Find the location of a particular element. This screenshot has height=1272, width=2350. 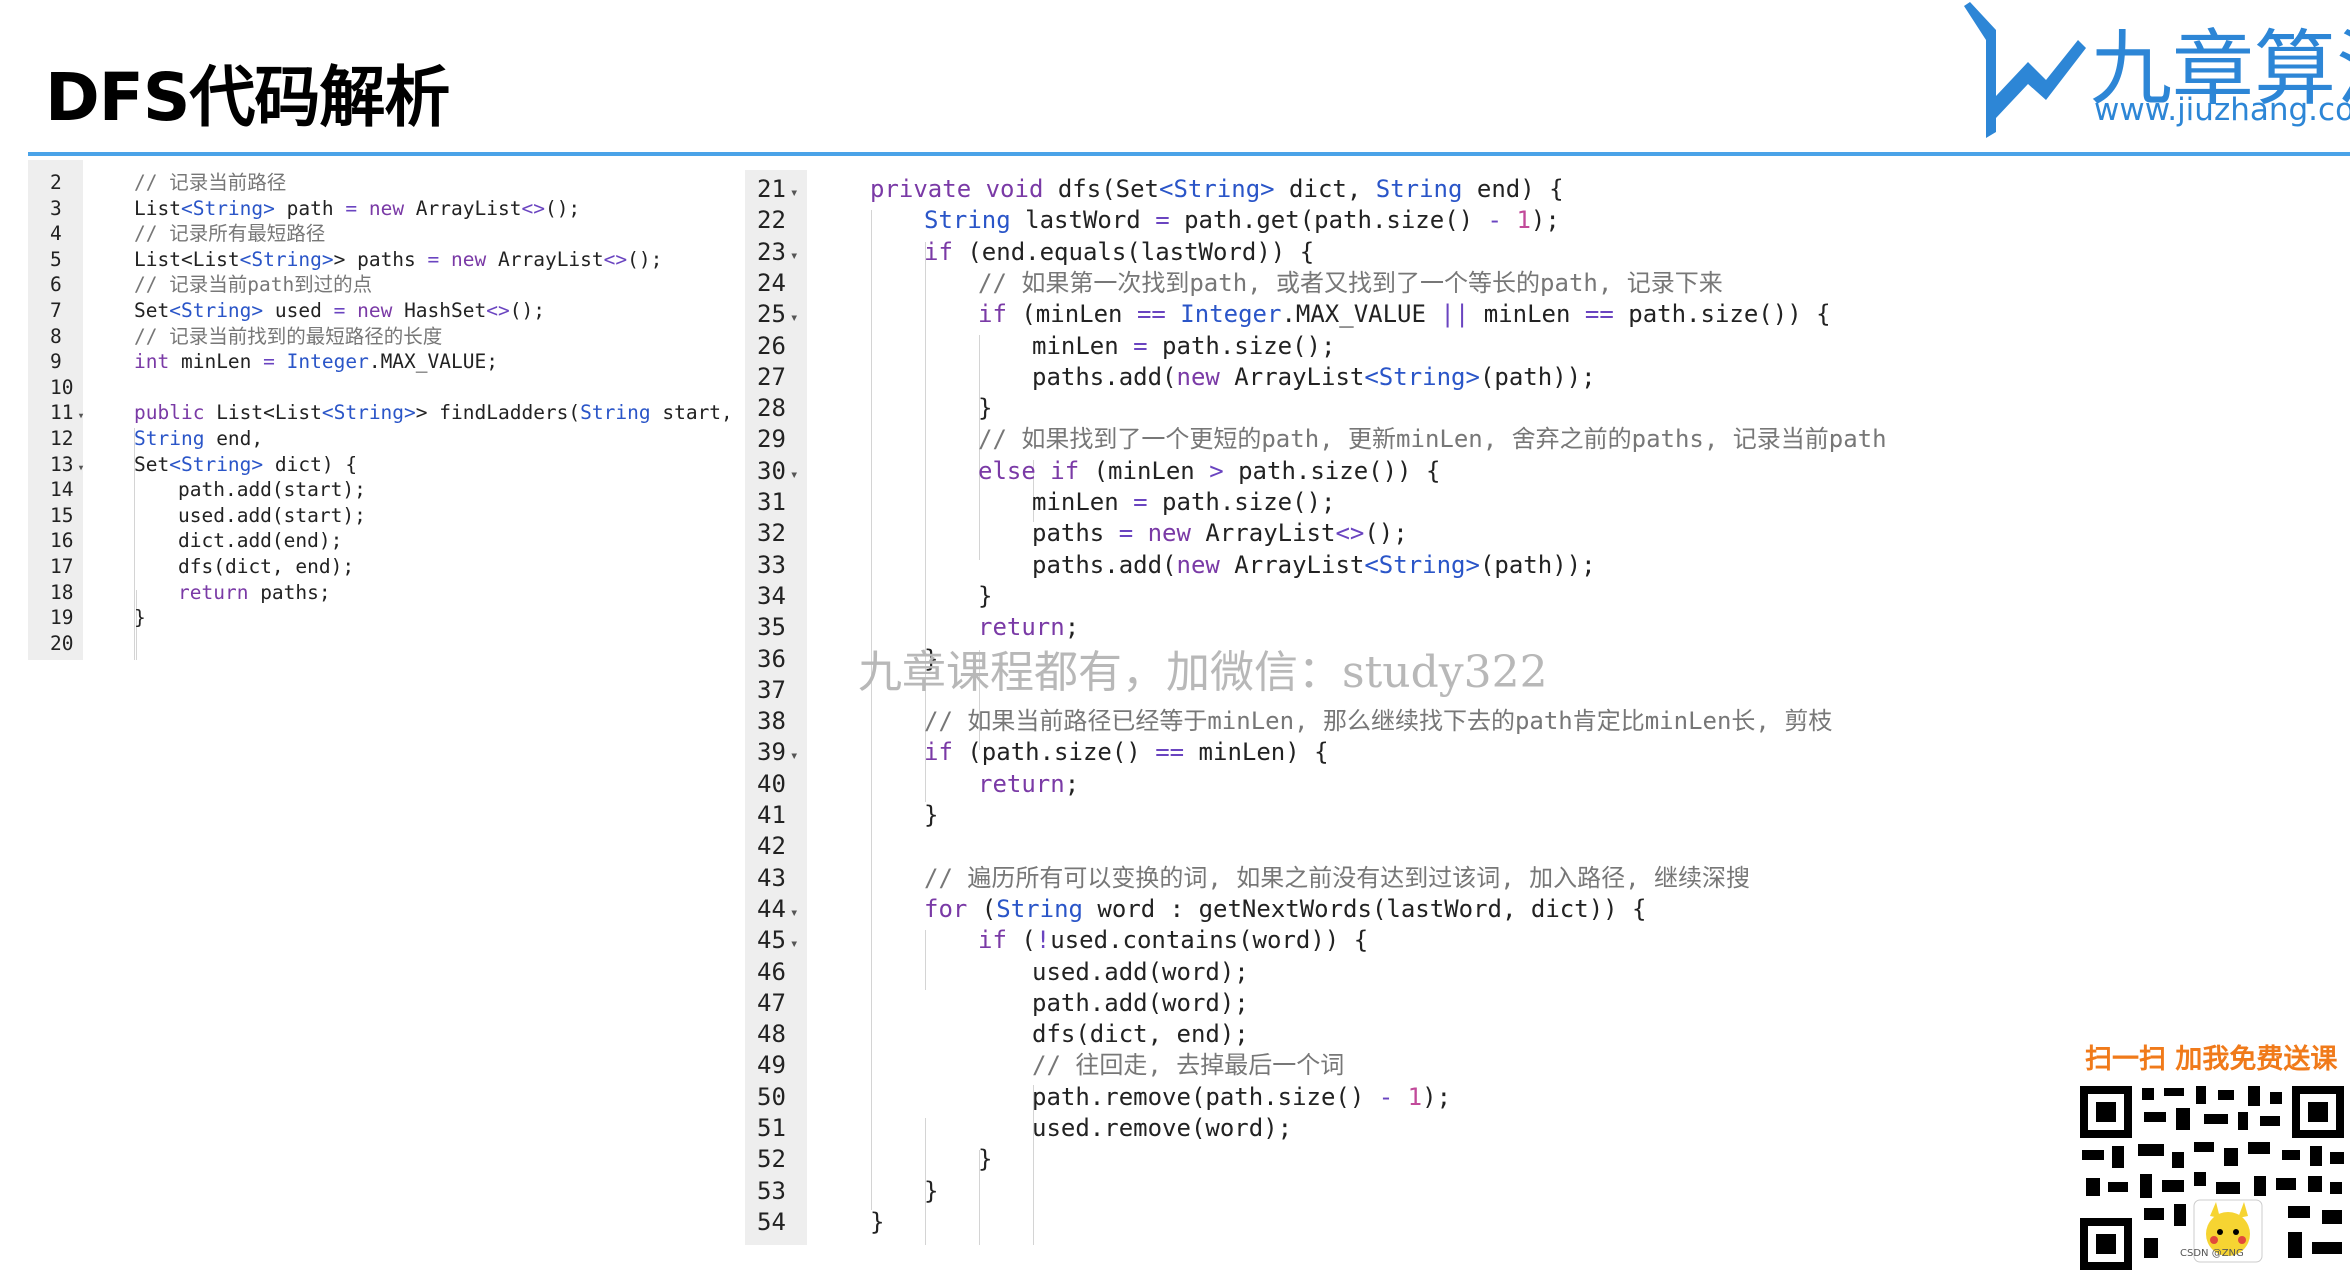

code-line: 32 paths = new ArrayList<>(); is located at coordinates (1317, 533).